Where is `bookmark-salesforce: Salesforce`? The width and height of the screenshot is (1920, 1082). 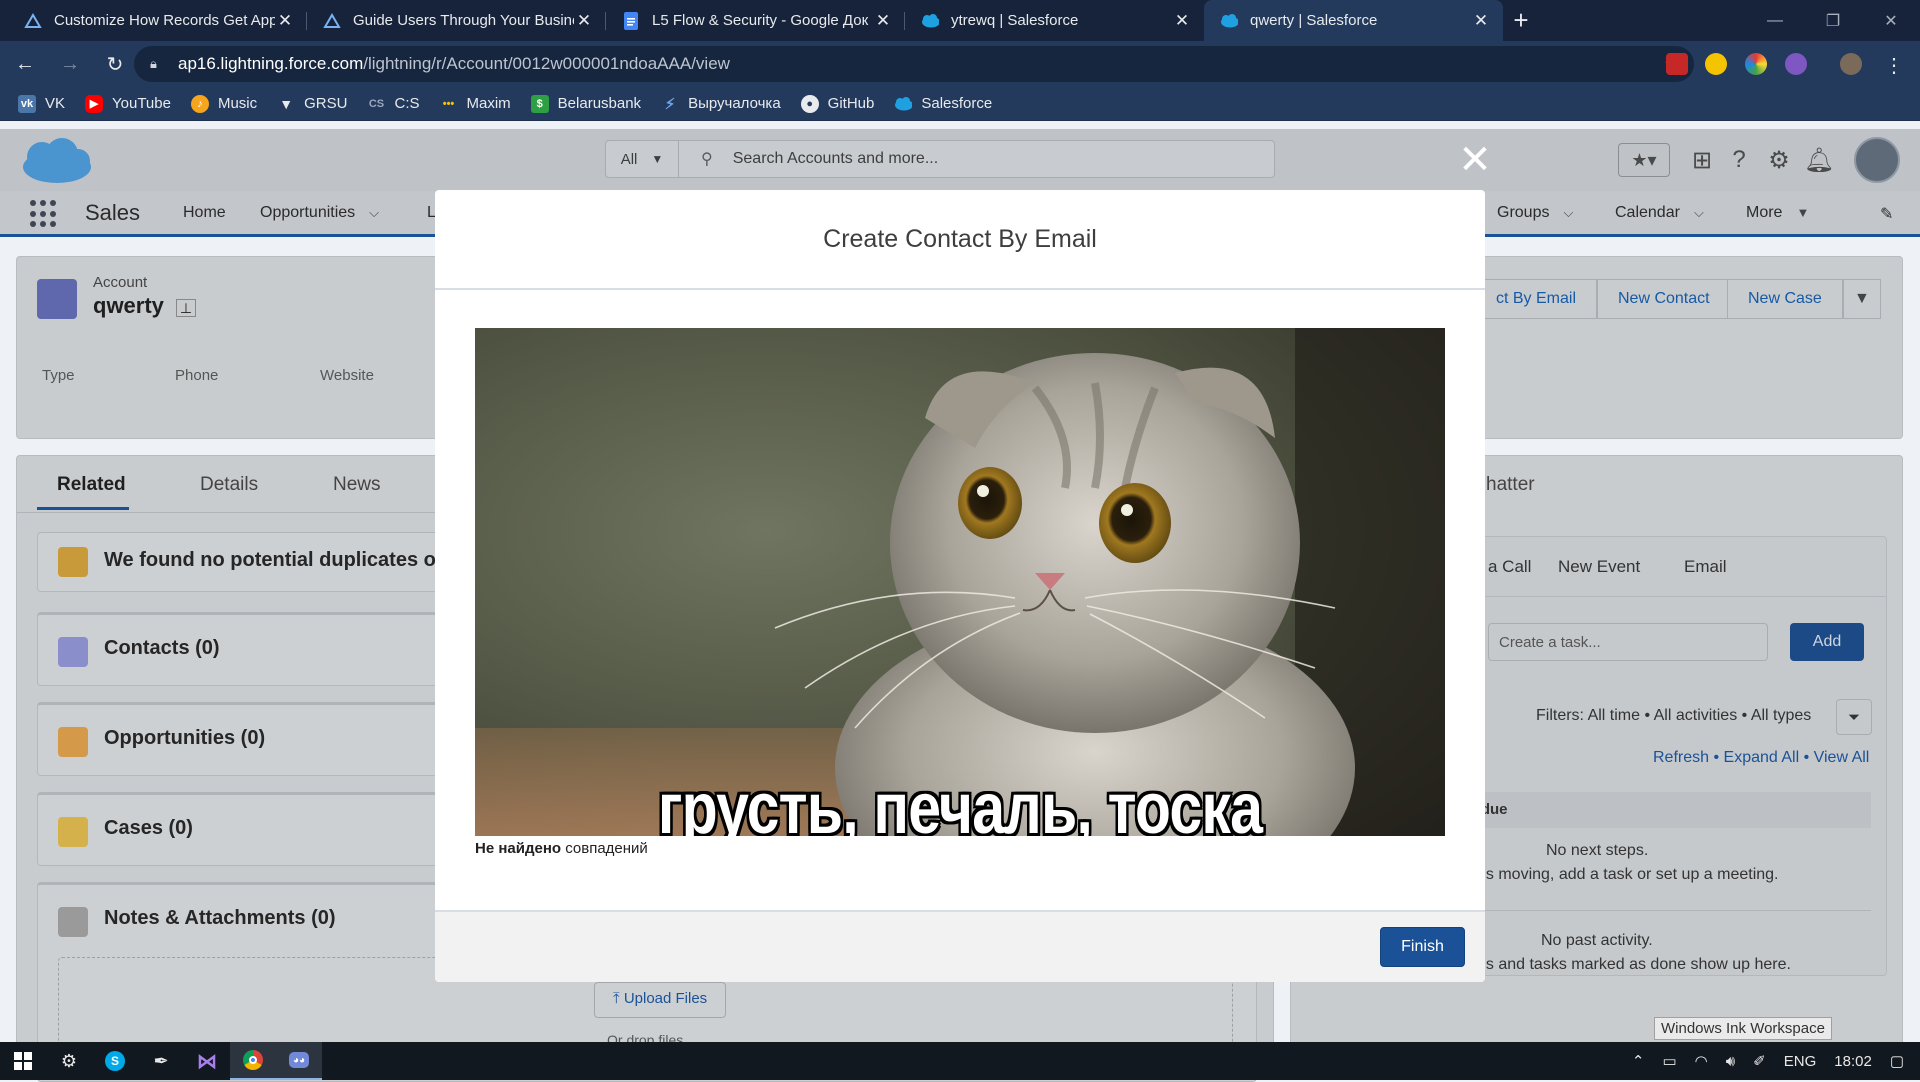
bookmark-salesforce: Salesforce is located at coordinates (943, 104).